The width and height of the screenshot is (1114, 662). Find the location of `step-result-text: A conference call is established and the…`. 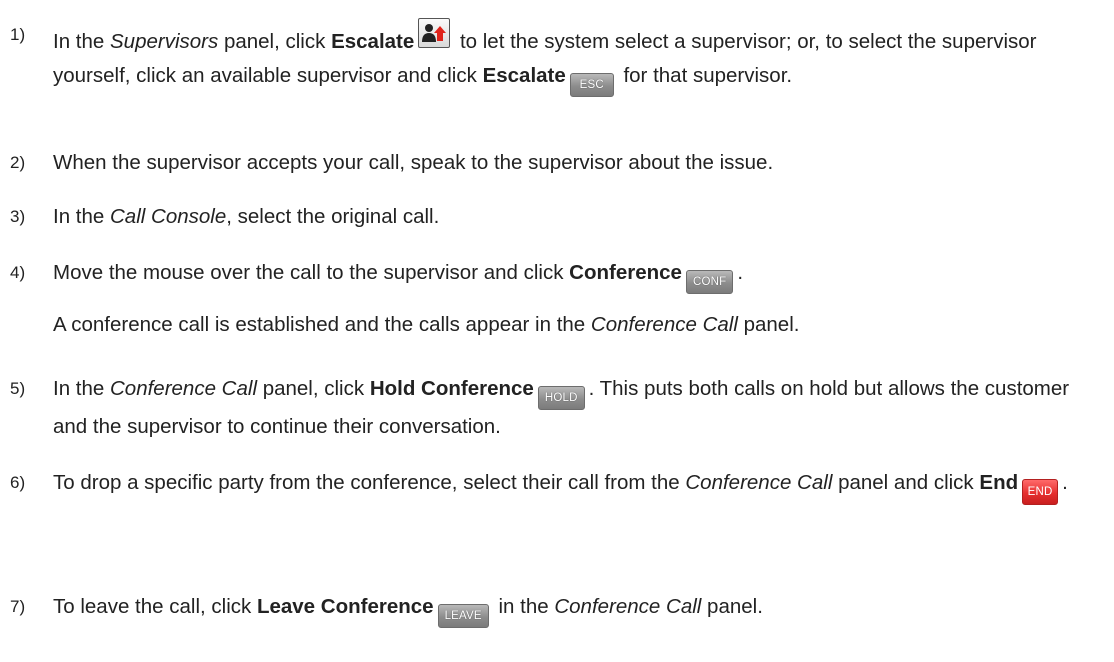

step-result-text: A conference call is established and the… is located at coordinates (426, 324).